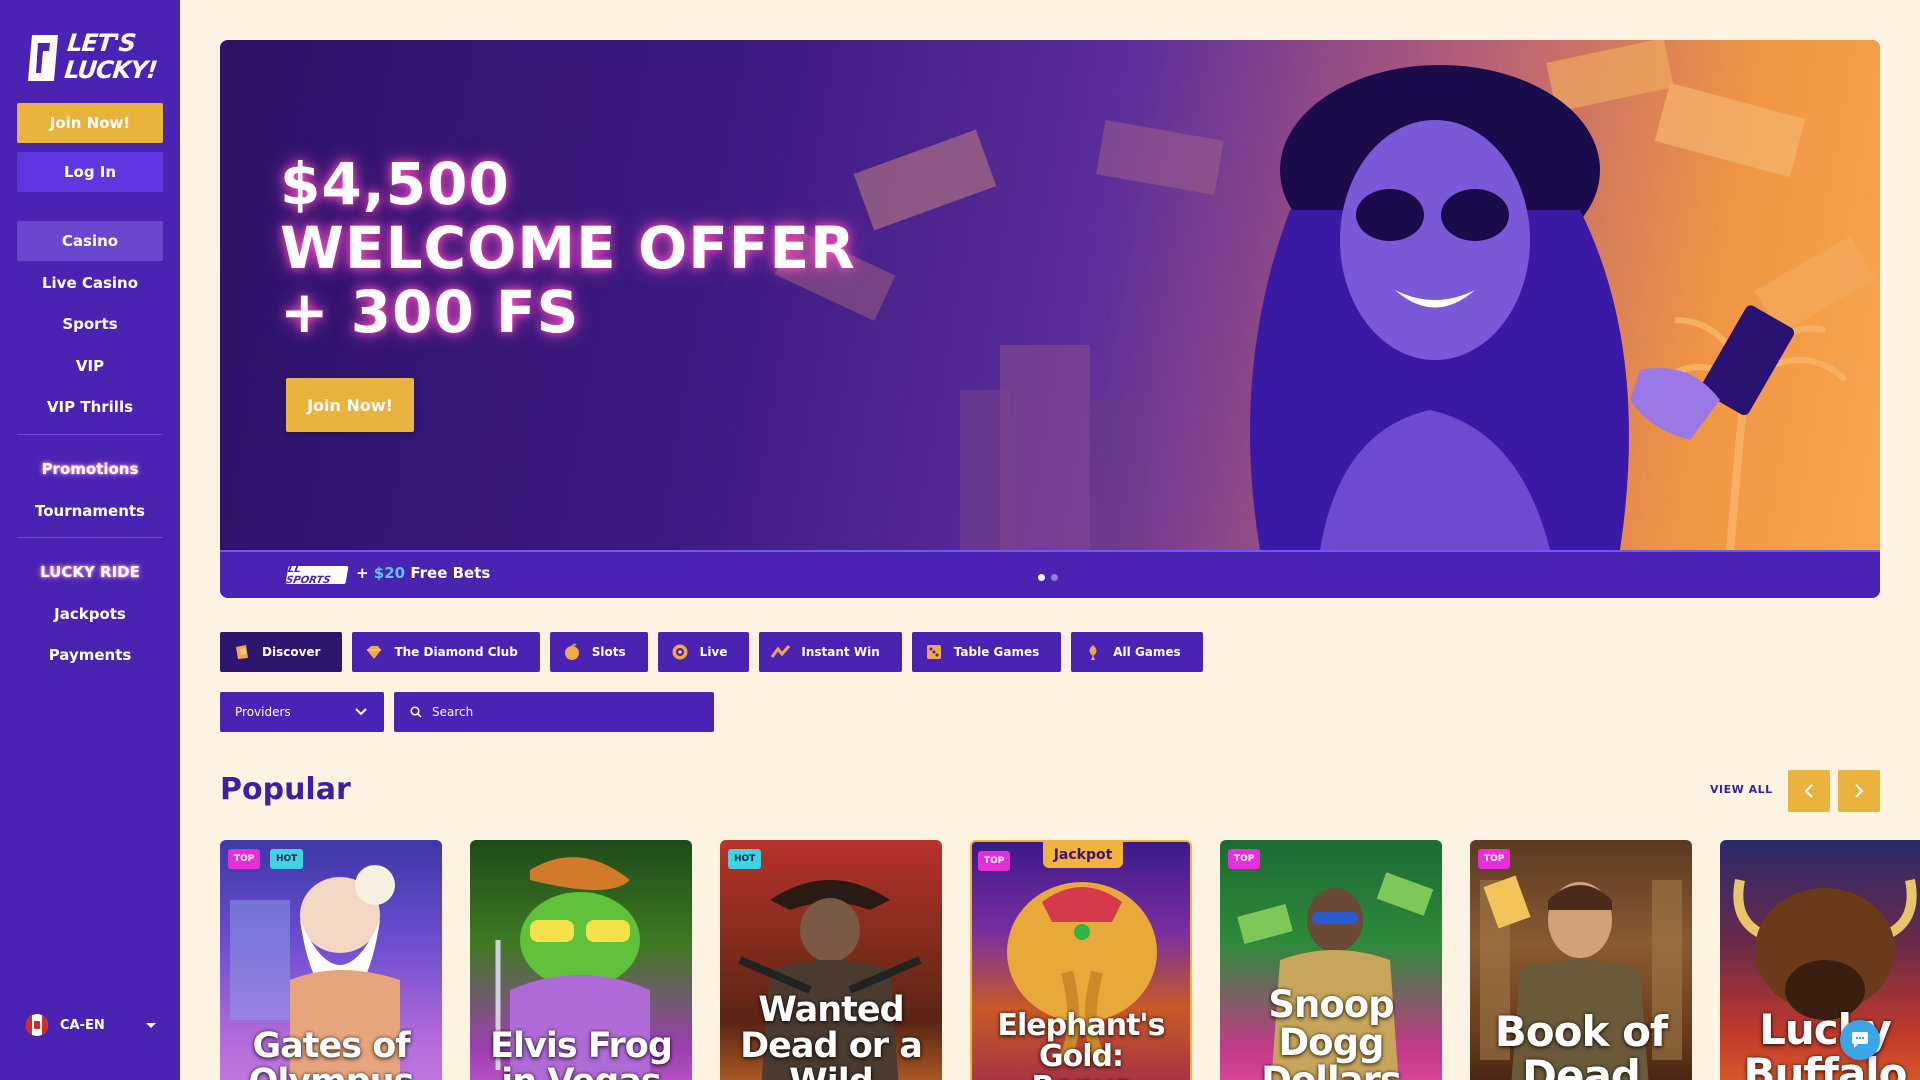 The image size is (1920, 1080). I want to click on game-title-line: Olympus, so click(331, 1072).